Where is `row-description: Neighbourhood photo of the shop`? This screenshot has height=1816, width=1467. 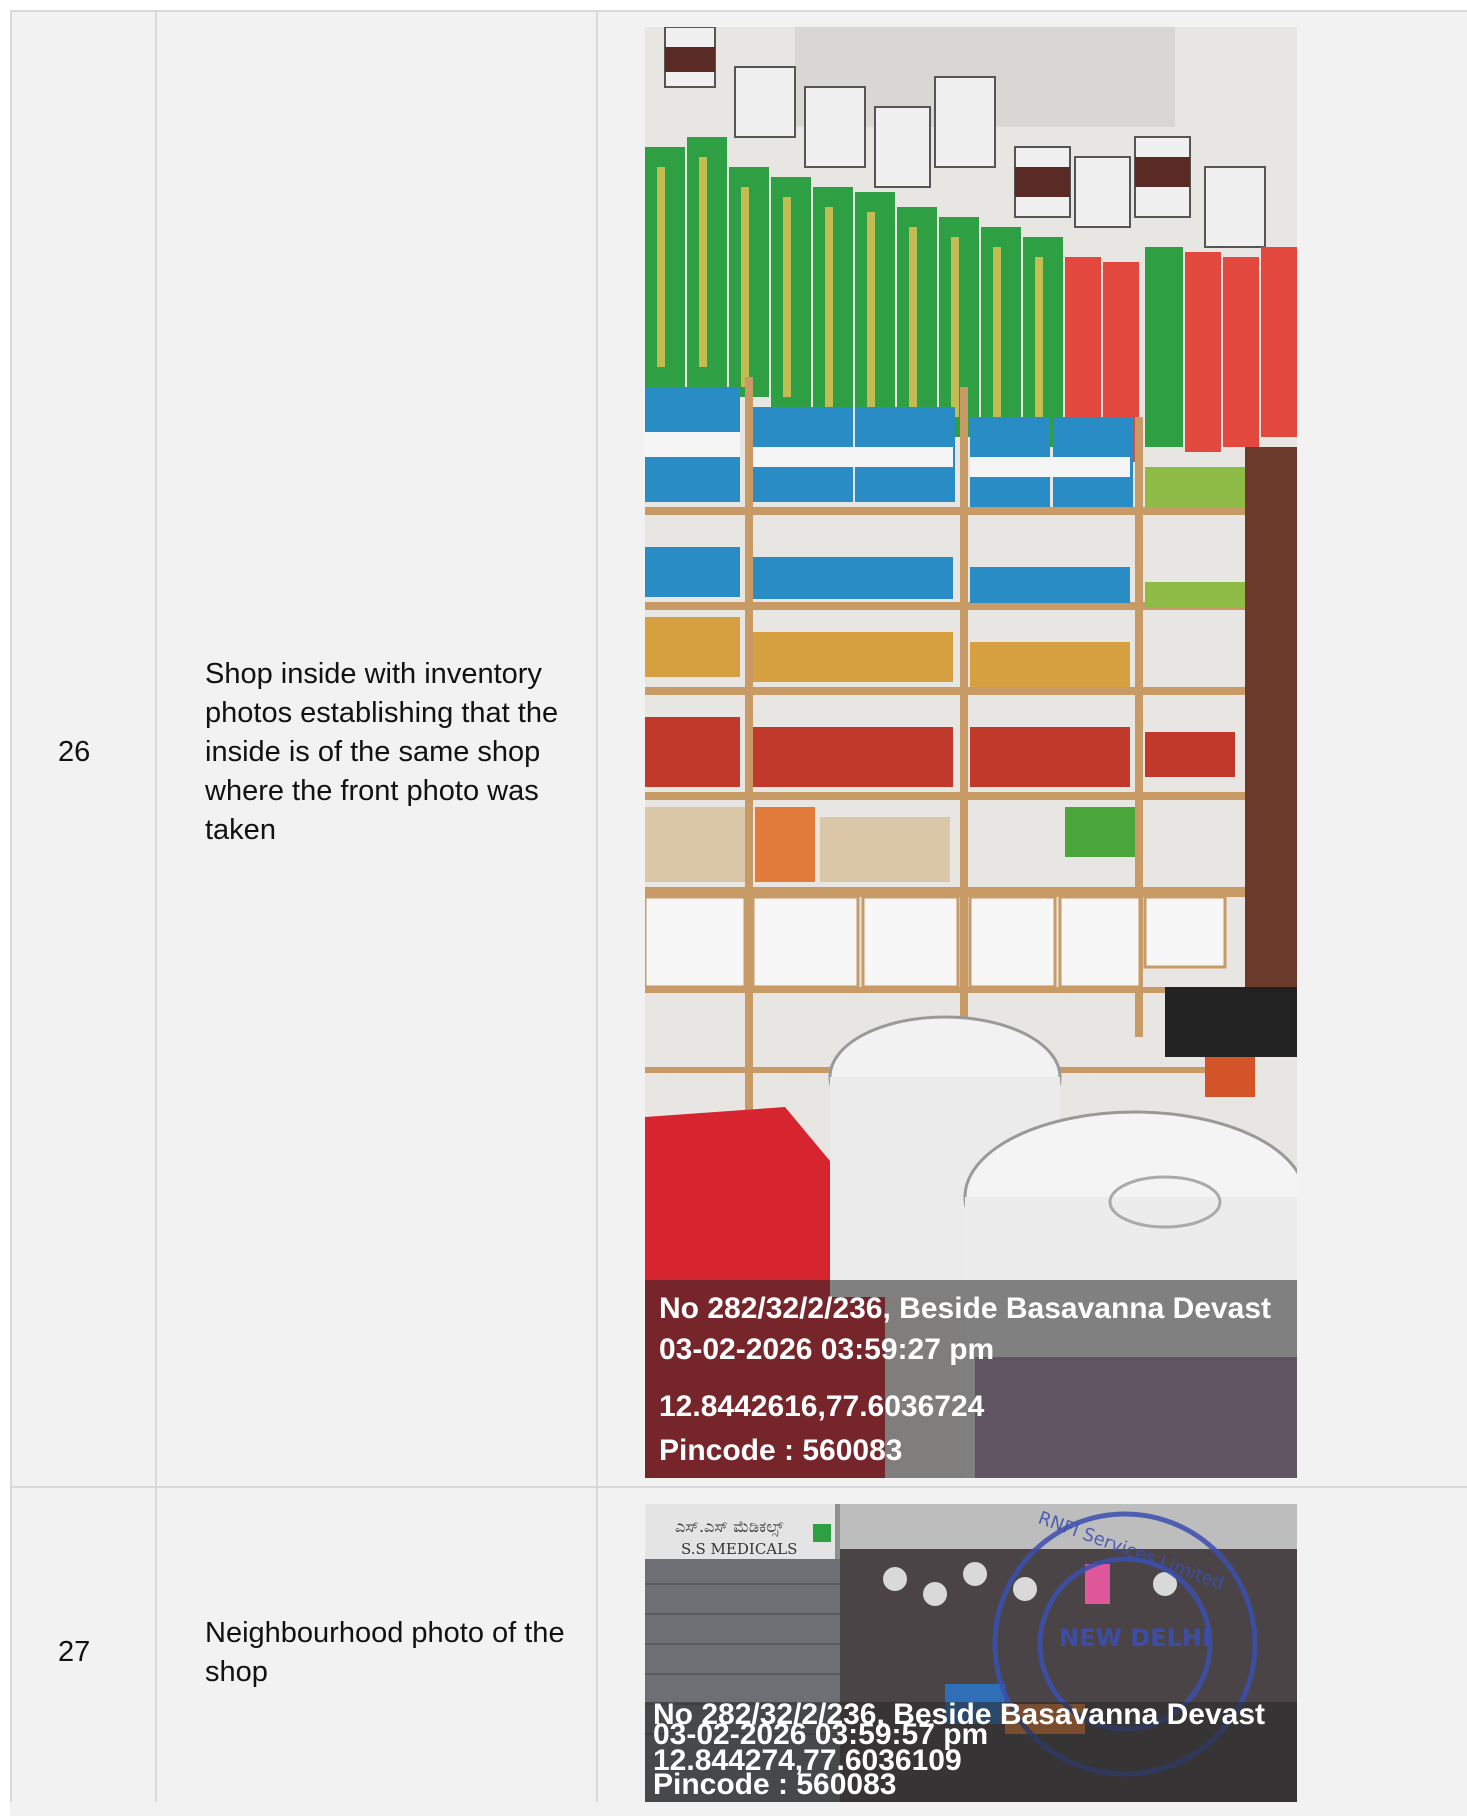 row-description: Neighbourhood photo of the shop is located at coordinates (385, 1652).